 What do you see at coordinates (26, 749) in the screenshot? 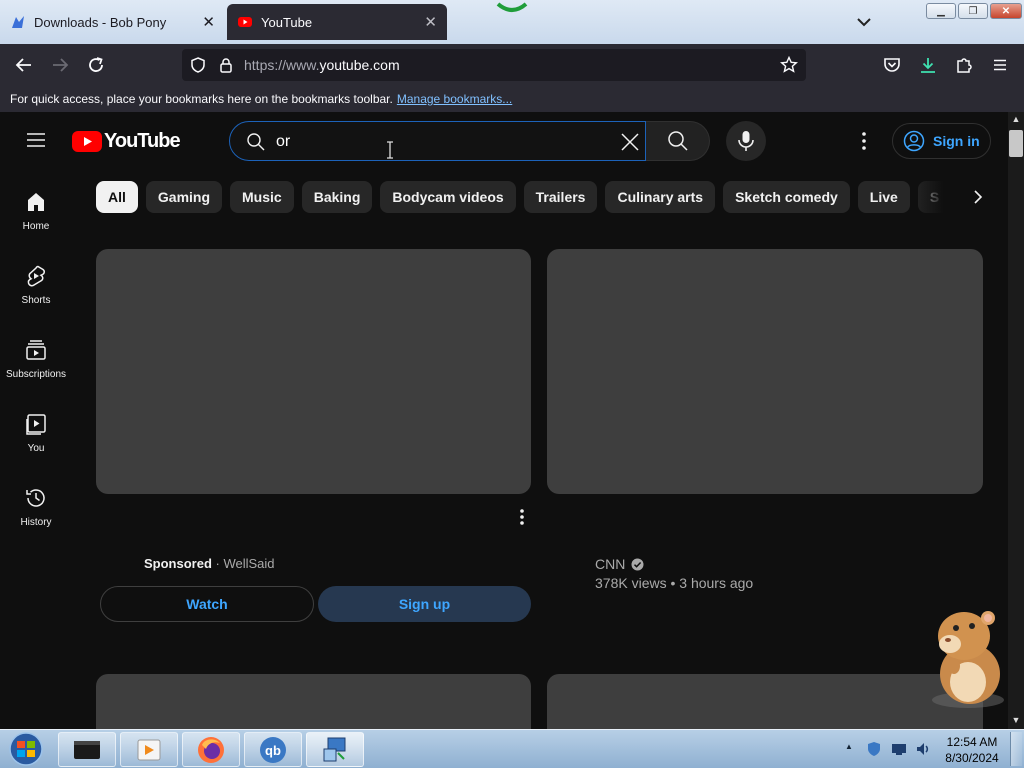
I see `start-orb-icon` at bounding box center [26, 749].